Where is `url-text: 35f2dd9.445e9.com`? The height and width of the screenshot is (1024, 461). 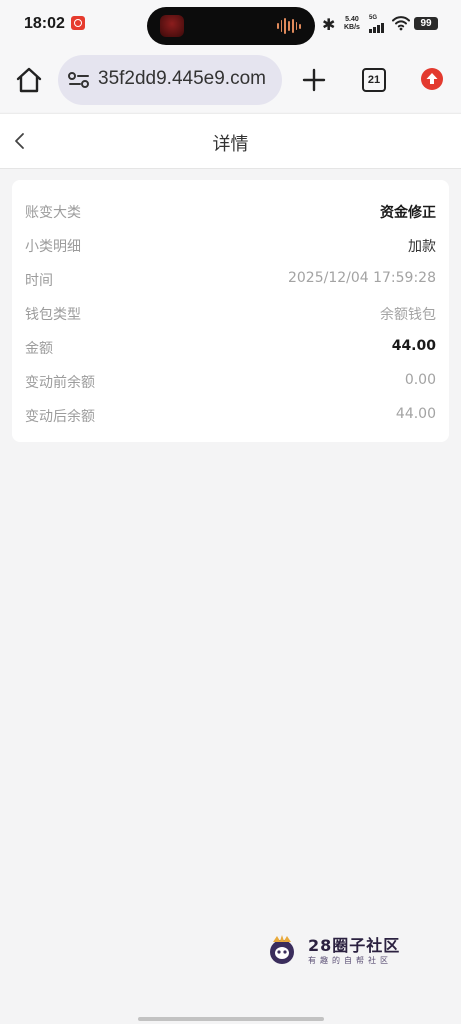
url-text: 35f2dd9.445e9.com is located at coordinates (188, 79).